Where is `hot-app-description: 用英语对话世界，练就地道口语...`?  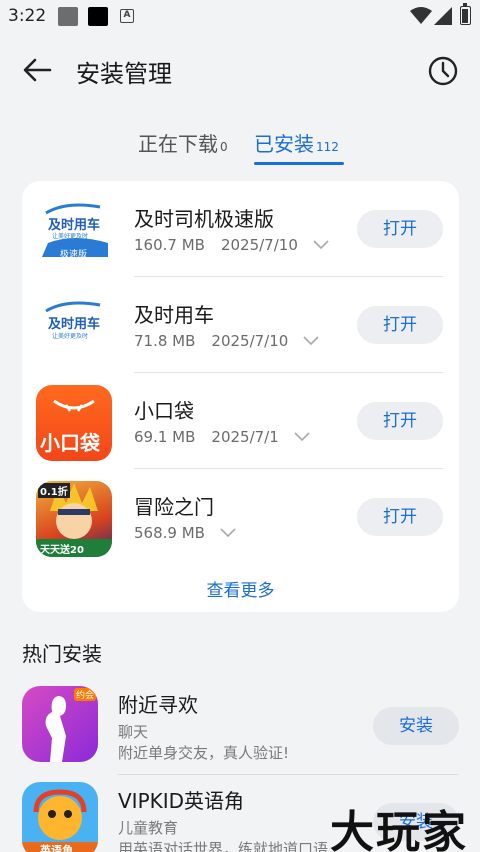
hot-app-description: 用英语对话世界，练就地道口语... is located at coordinates (230, 846).